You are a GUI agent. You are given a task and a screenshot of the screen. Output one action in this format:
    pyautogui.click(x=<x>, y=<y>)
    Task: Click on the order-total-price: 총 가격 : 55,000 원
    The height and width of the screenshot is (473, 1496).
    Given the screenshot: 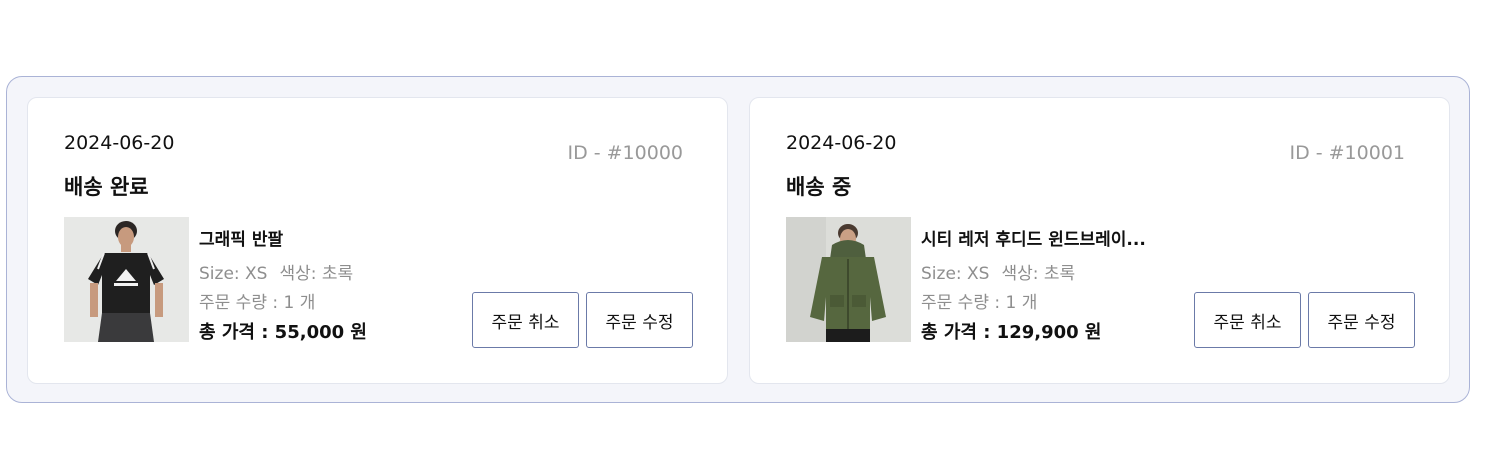 What is the action you would take?
    pyautogui.click(x=283, y=332)
    